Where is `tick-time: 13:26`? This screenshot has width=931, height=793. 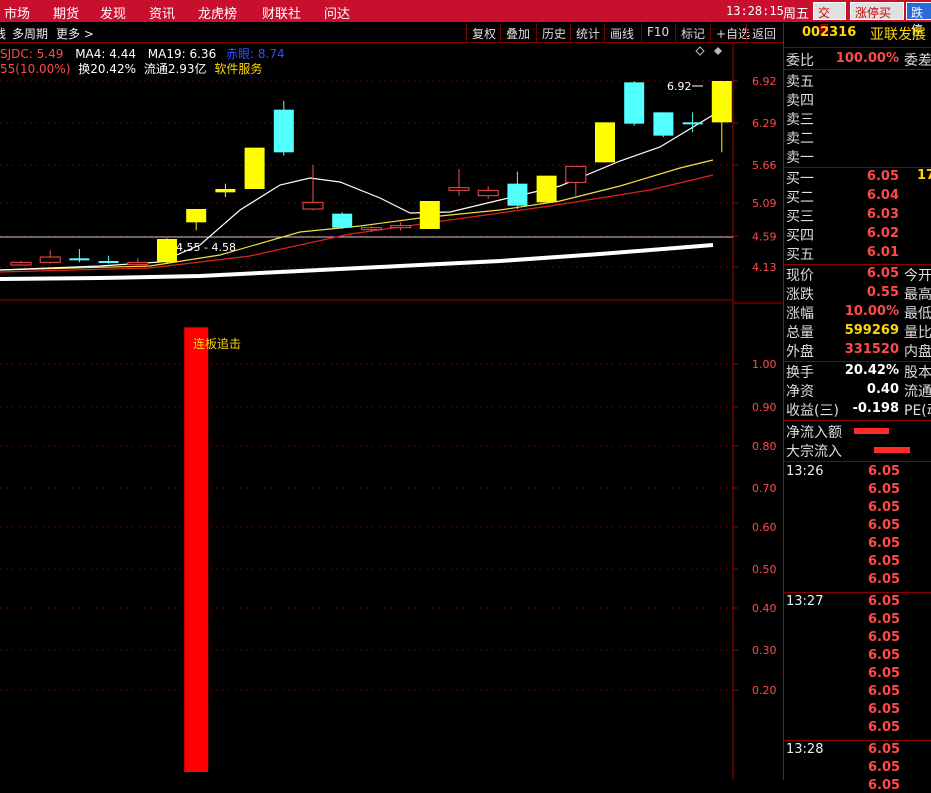 tick-time: 13:26 is located at coordinates (805, 471).